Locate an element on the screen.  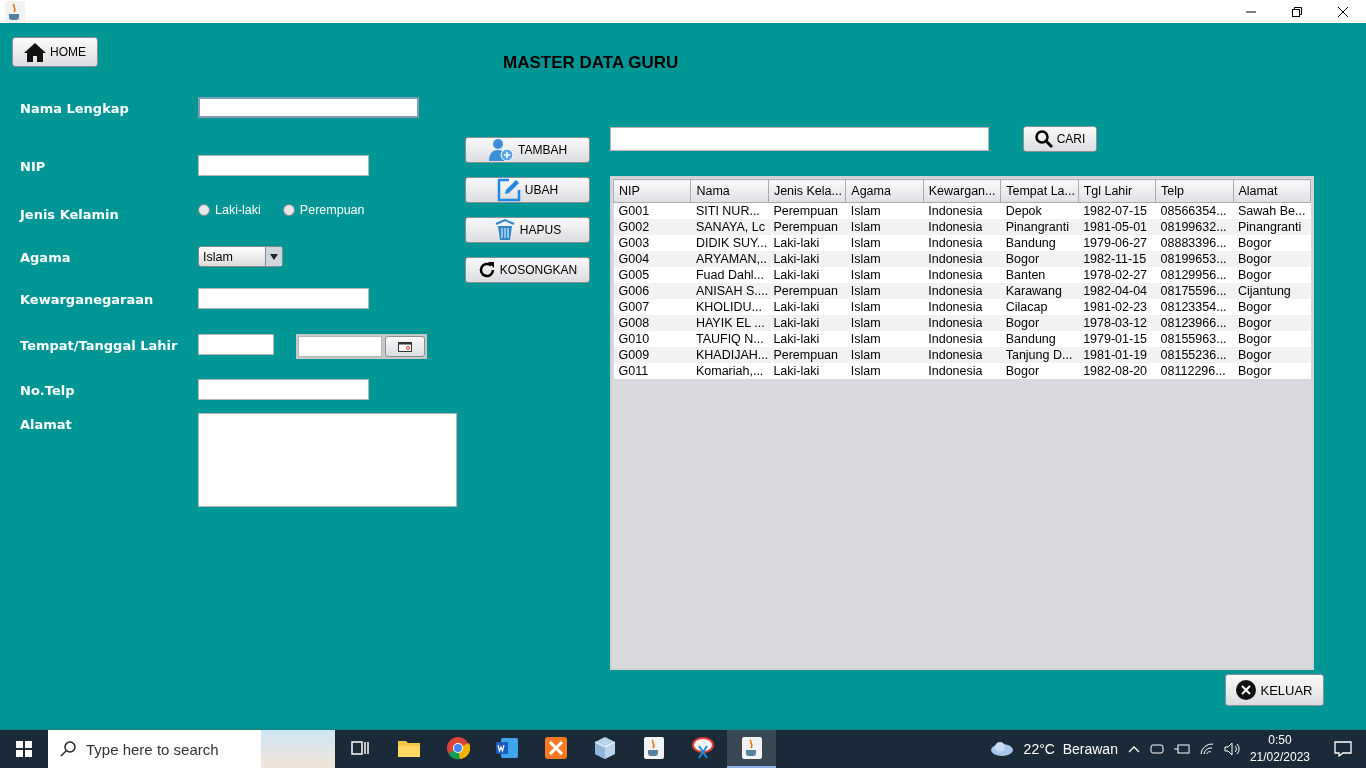
search-button: CARI is located at coordinates (1060, 139).